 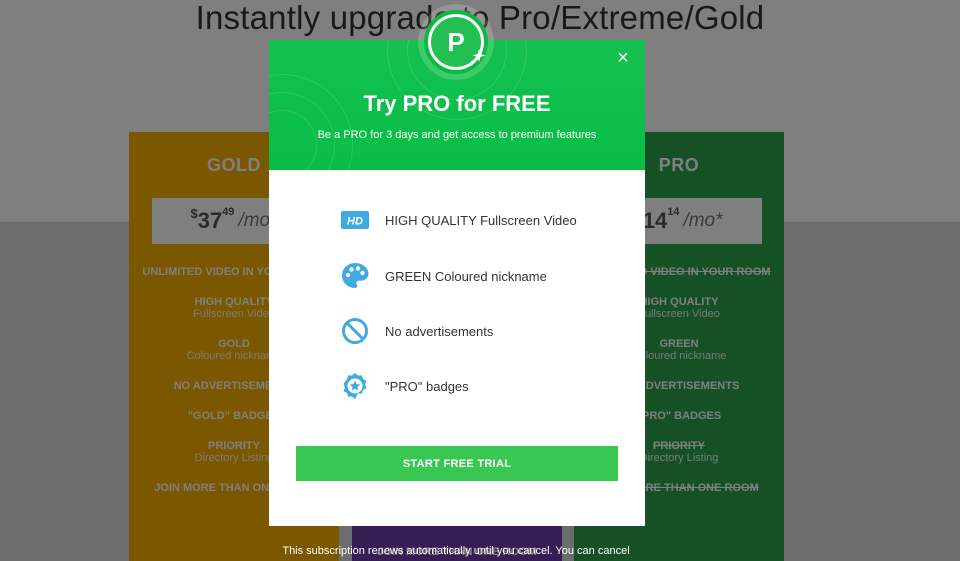 I want to click on start-free-trial-button: START FREE TRIAL, so click(x=457, y=463).